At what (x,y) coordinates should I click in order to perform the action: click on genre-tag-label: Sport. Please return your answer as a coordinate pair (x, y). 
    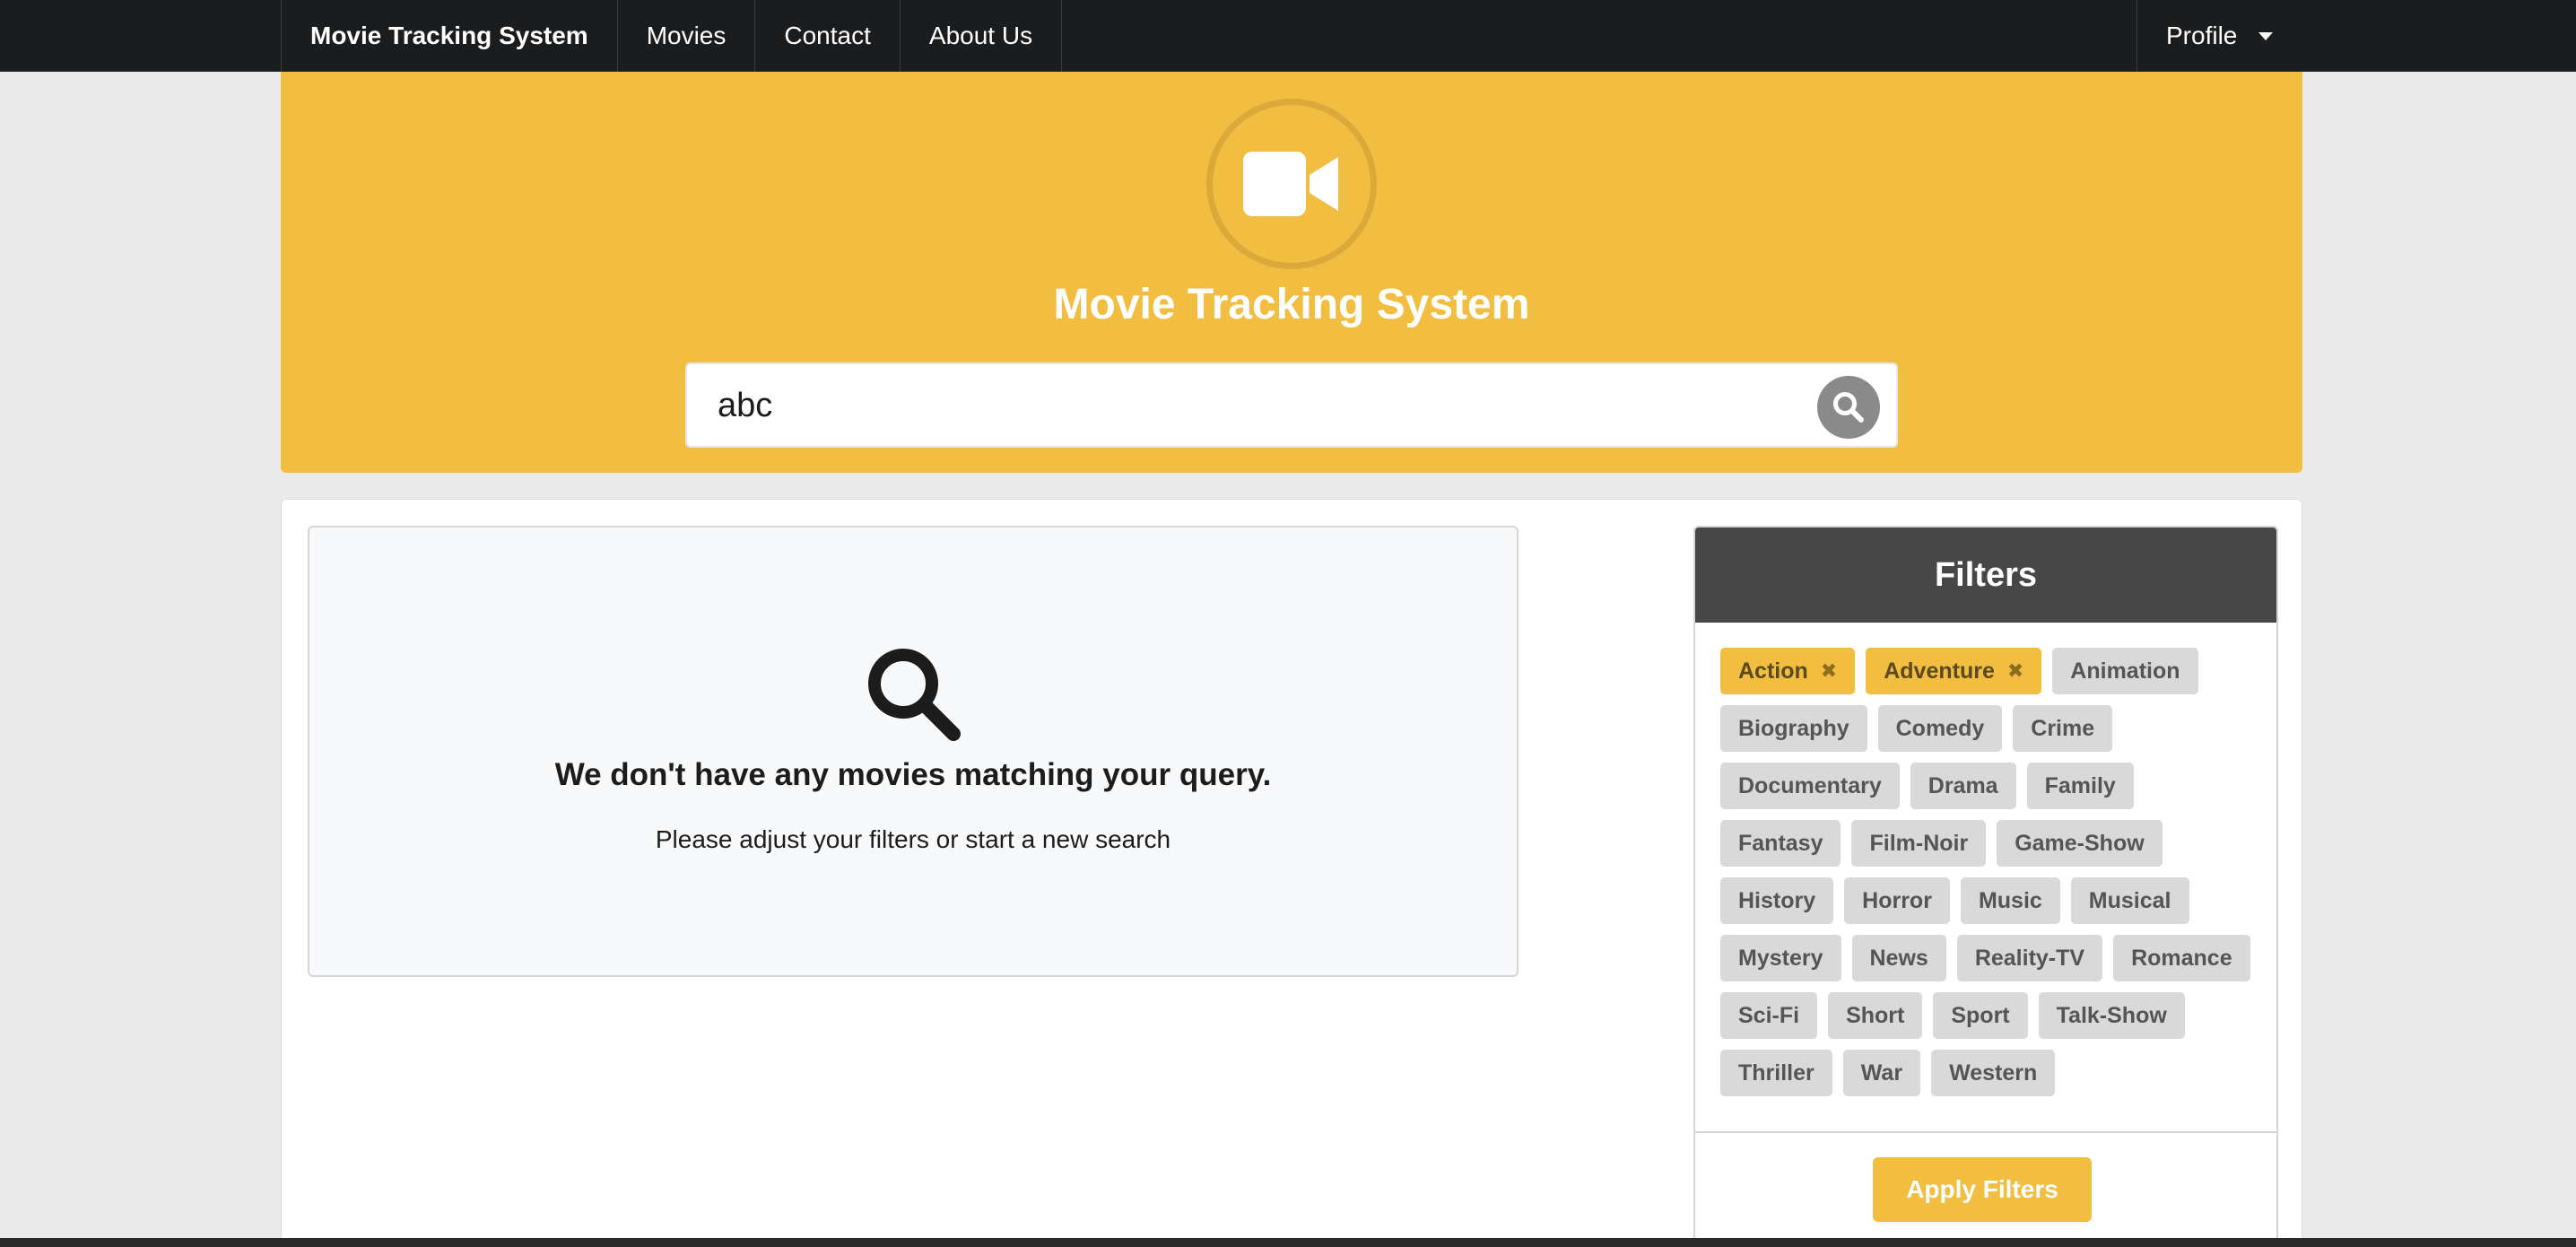
    Looking at the image, I should click on (1980, 1015).